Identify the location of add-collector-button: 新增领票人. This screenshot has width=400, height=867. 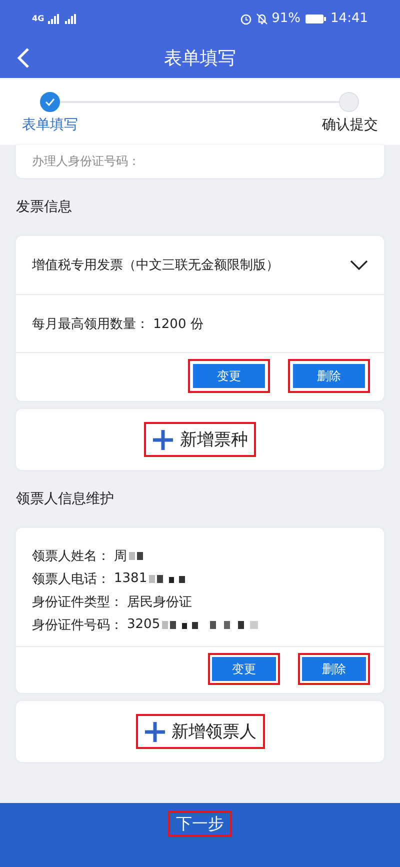
(200, 731).